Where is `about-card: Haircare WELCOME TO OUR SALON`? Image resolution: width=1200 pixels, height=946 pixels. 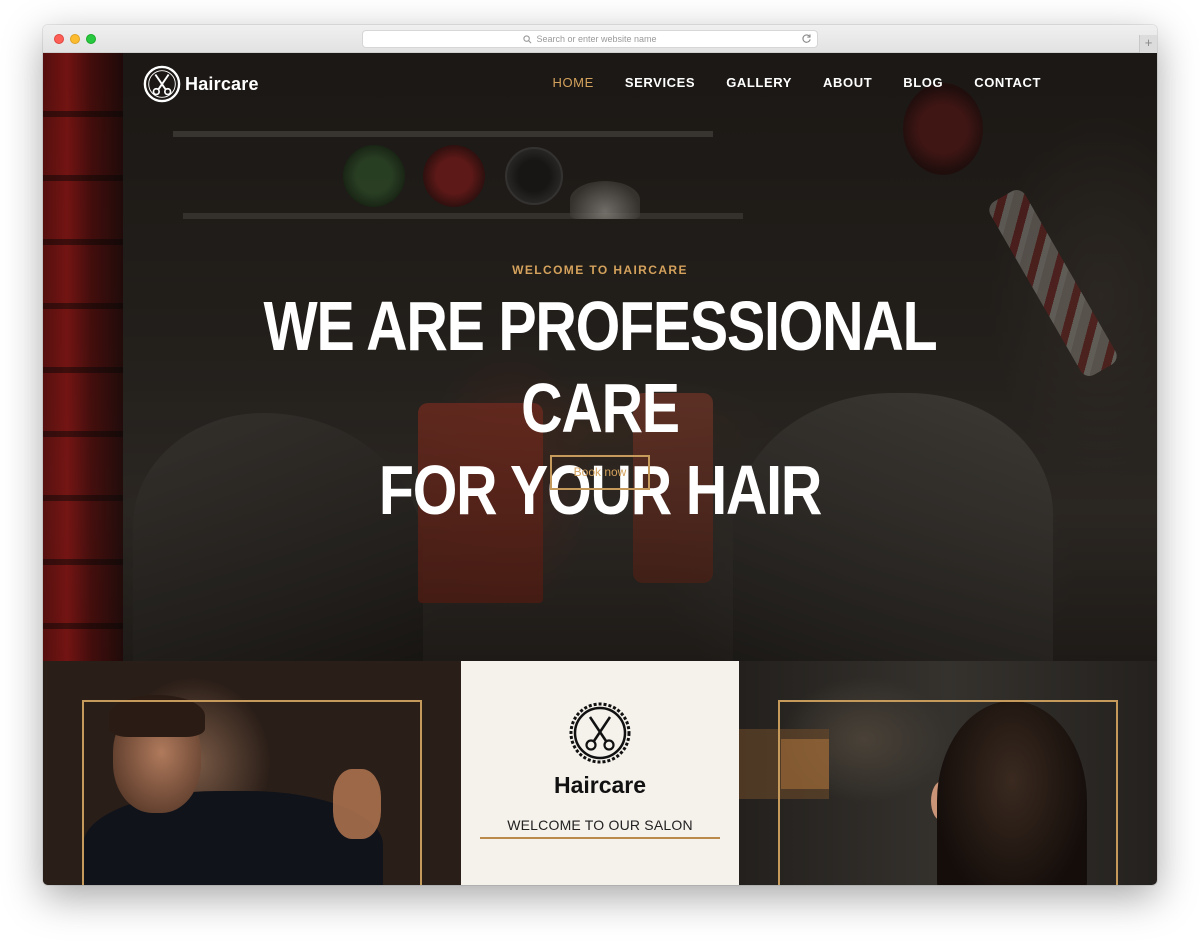 about-card: Haircare WELCOME TO OUR SALON is located at coordinates (600, 773).